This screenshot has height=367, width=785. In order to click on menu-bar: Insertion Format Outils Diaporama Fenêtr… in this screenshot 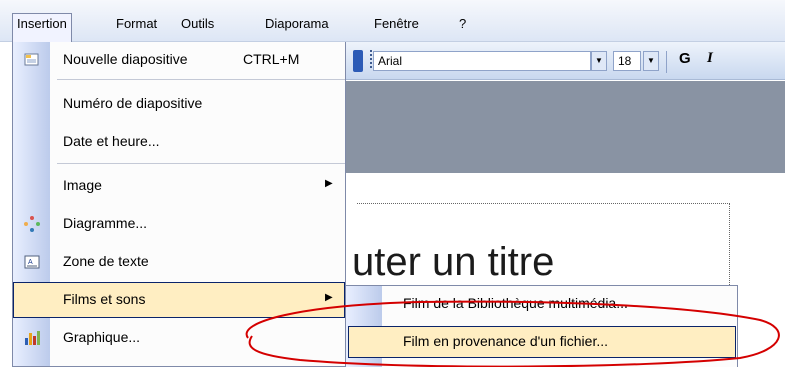, I will do `click(392, 21)`.